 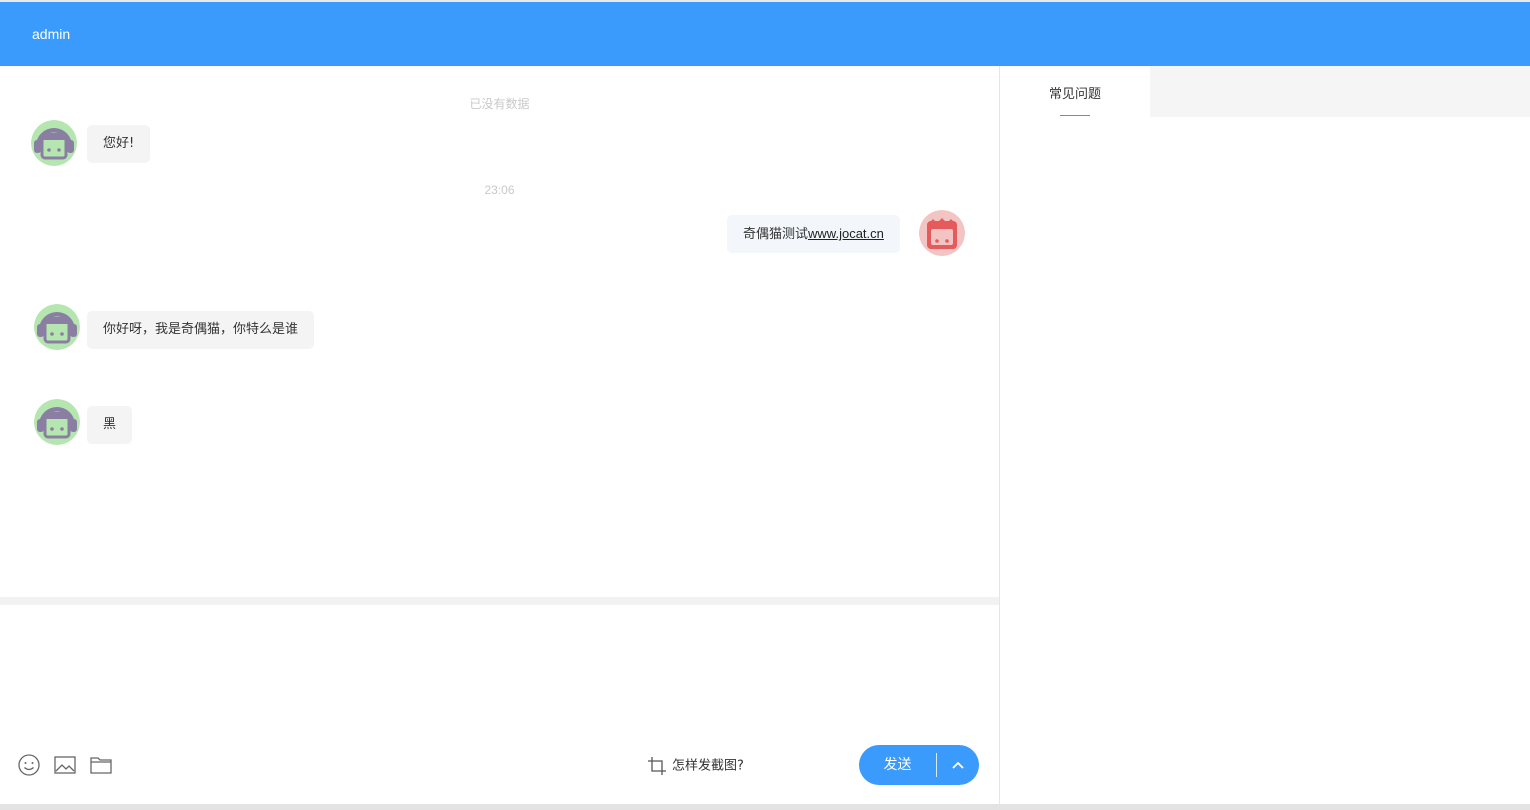 I want to click on message-bubble: 奇偶猫测试www.jocat.cn, so click(x=813, y=234).